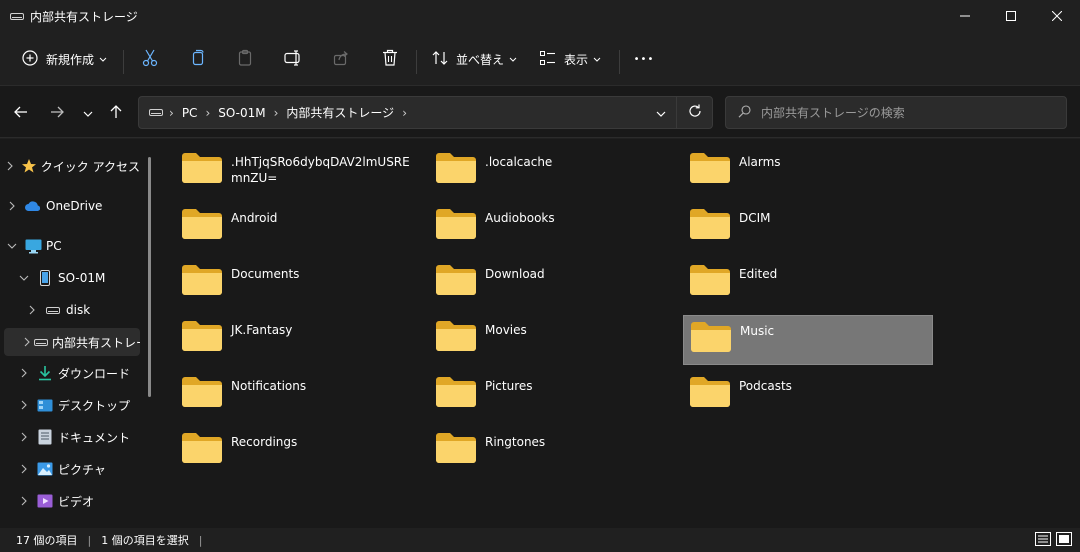 Image resolution: width=1080 pixels, height=552 pixels. What do you see at coordinates (17, 15) in the screenshot?
I see `drive-icon` at bounding box center [17, 15].